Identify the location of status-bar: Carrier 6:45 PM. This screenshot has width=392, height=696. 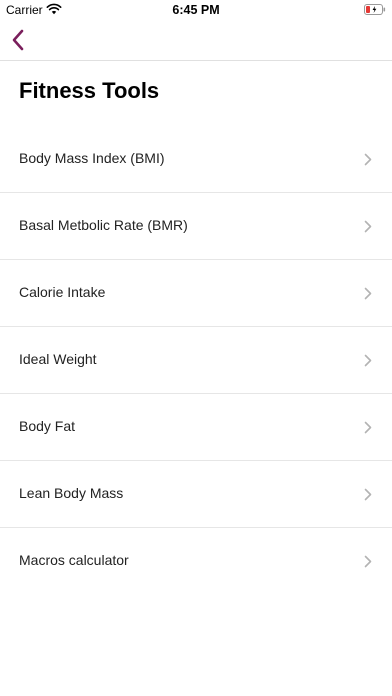
(196, 11).